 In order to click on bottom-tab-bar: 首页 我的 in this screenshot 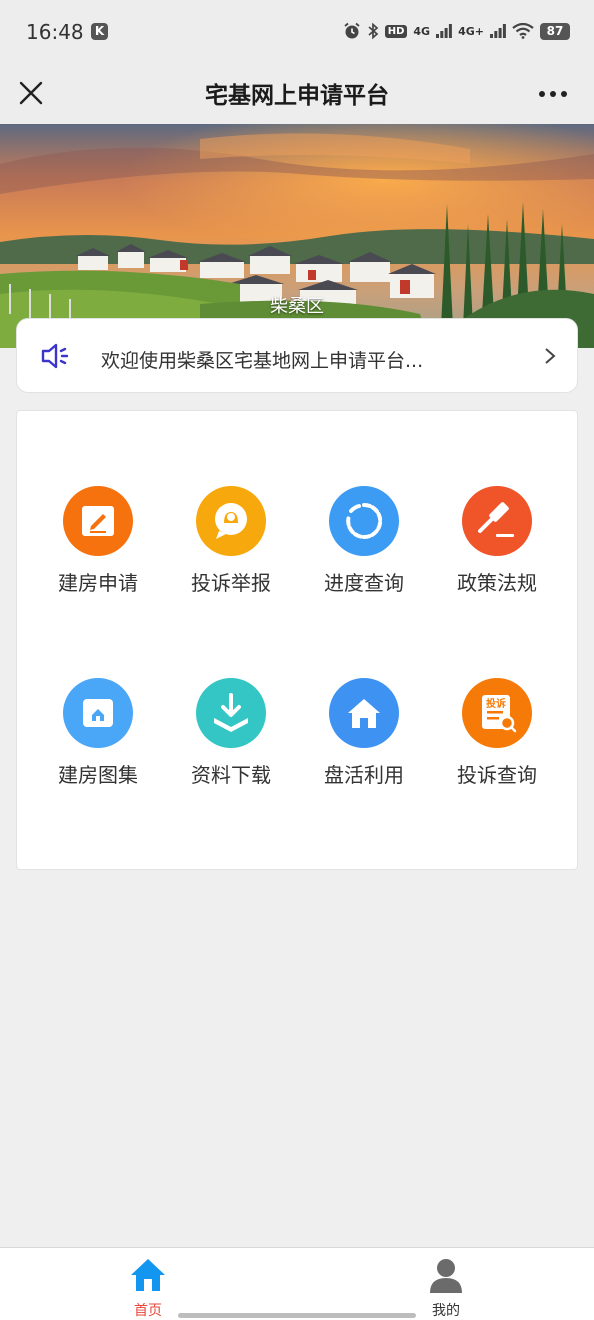, I will do `click(297, 1283)`.